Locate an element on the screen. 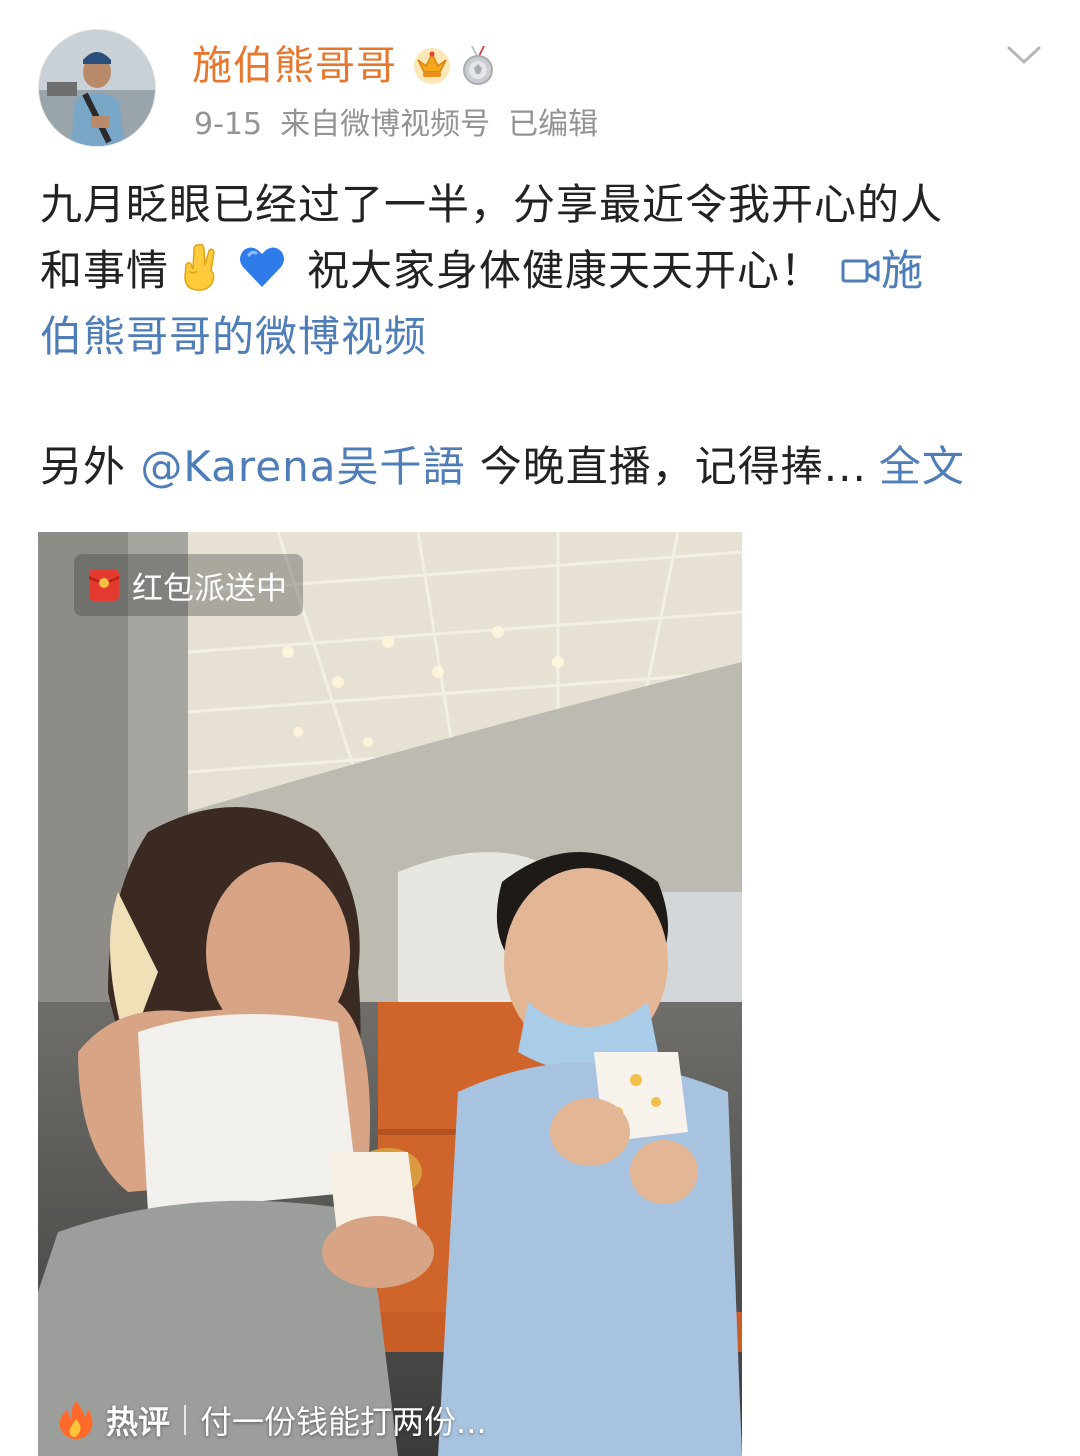  mention-link: @Karena吴千語 is located at coordinates (302, 466).